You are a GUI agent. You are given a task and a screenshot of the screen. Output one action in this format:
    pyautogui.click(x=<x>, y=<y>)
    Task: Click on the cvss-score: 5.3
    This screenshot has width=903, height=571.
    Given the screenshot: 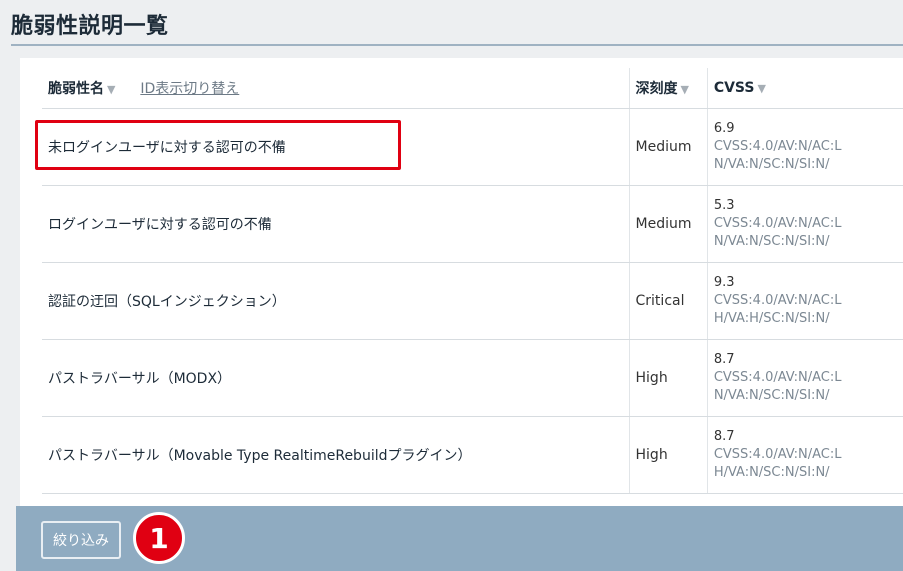 What is the action you would take?
    pyautogui.click(x=724, y=205)
    